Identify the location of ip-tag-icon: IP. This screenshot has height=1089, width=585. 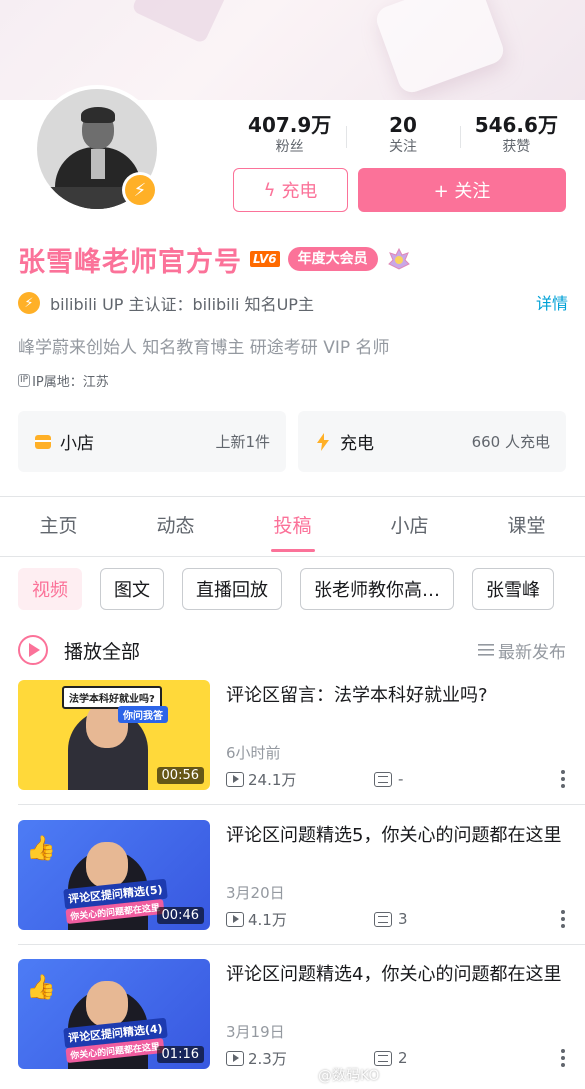
(24, 380).